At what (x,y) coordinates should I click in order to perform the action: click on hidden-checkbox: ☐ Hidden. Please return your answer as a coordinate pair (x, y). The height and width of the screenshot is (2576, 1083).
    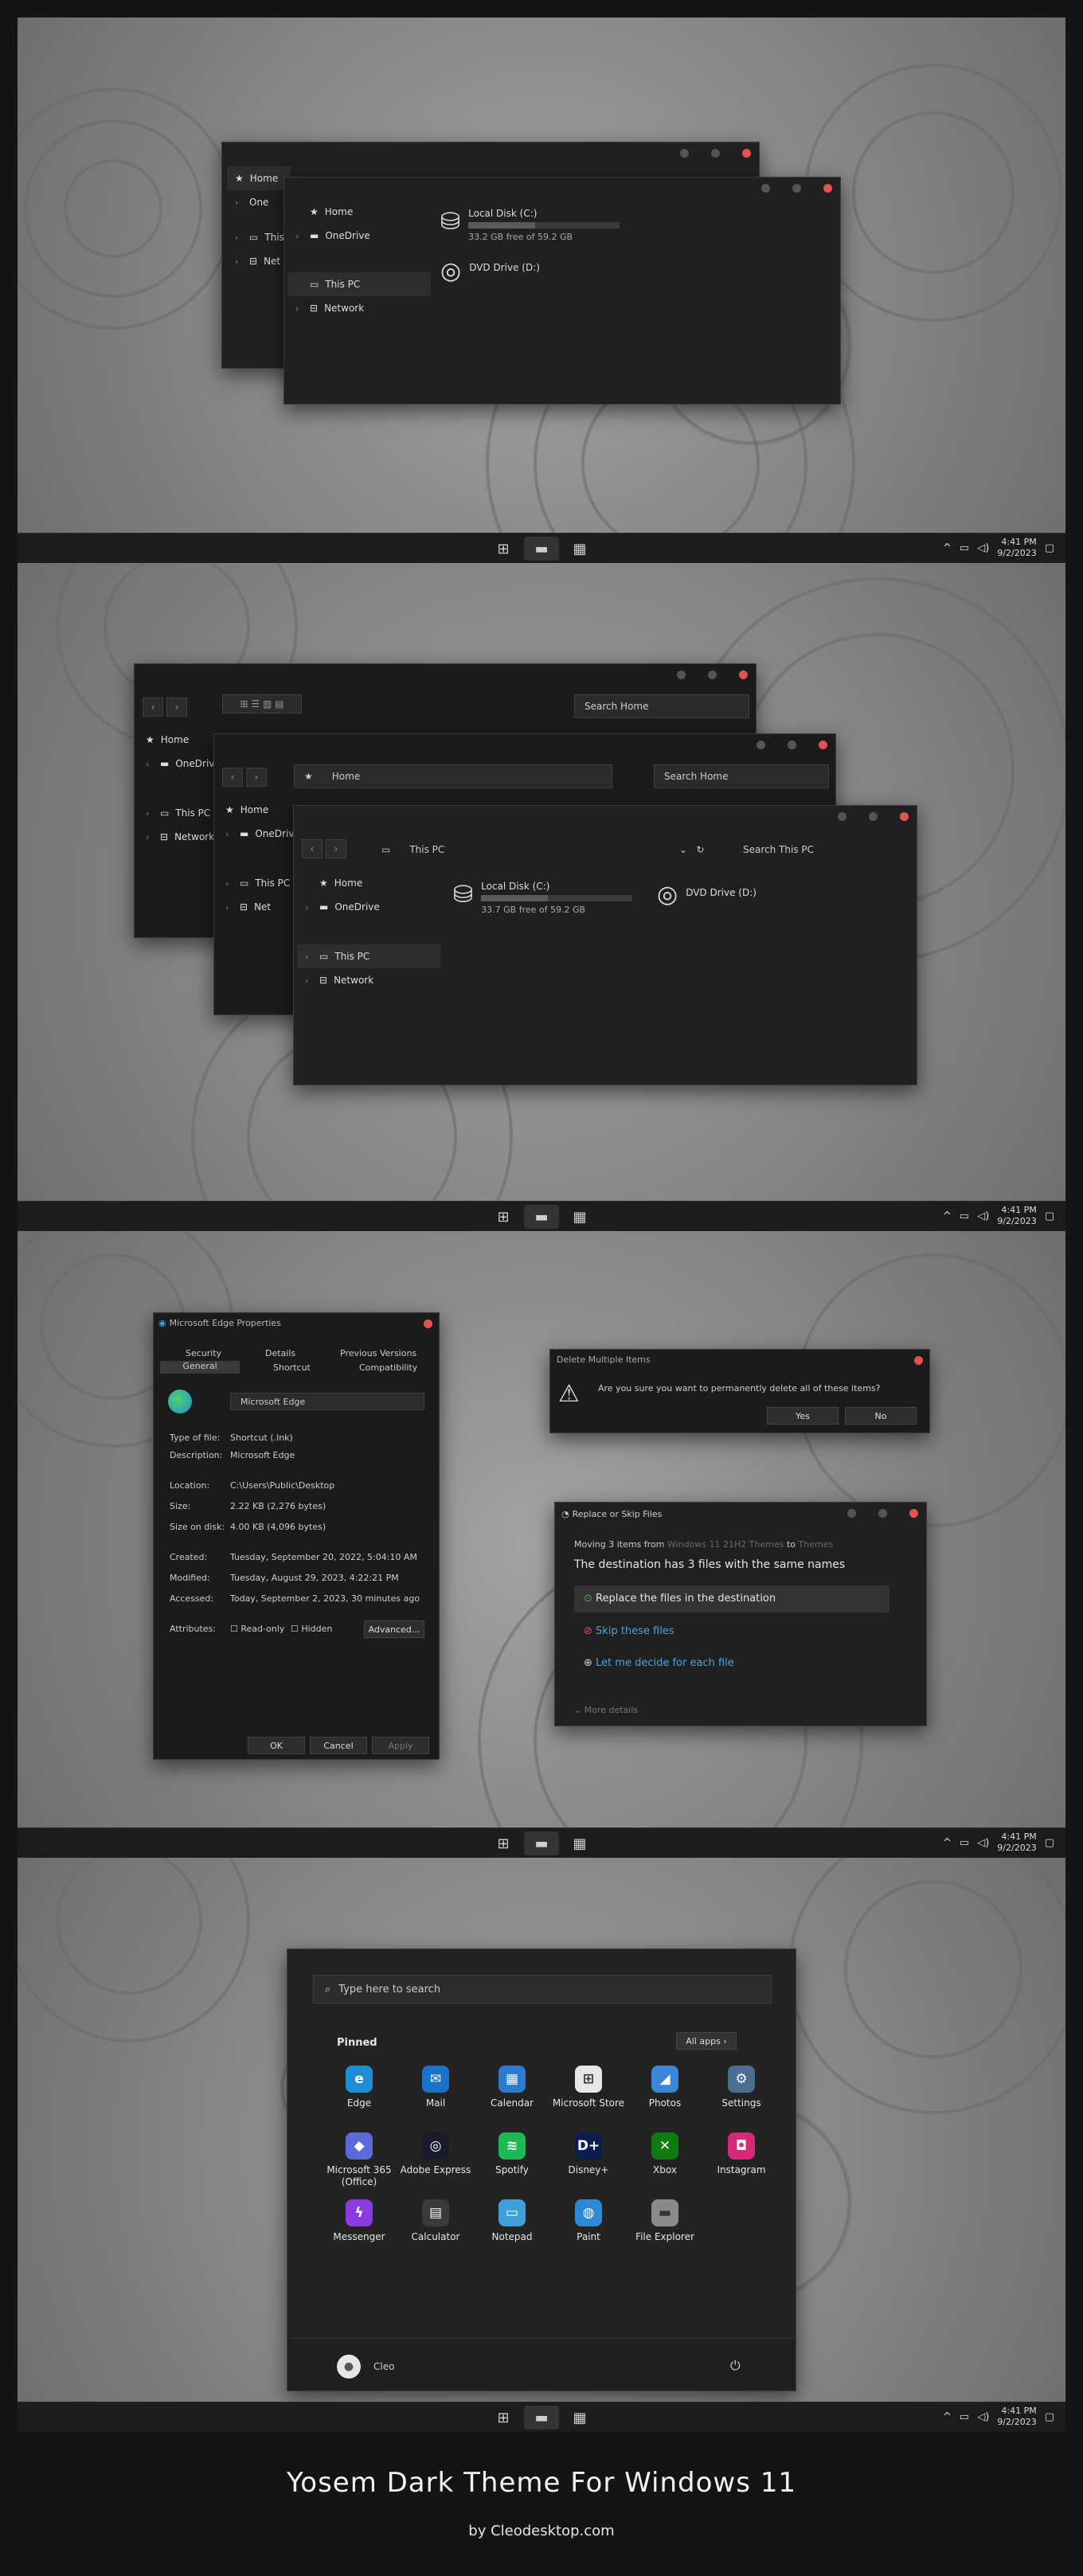
    Looking at the image, I should click on (311, 1629).